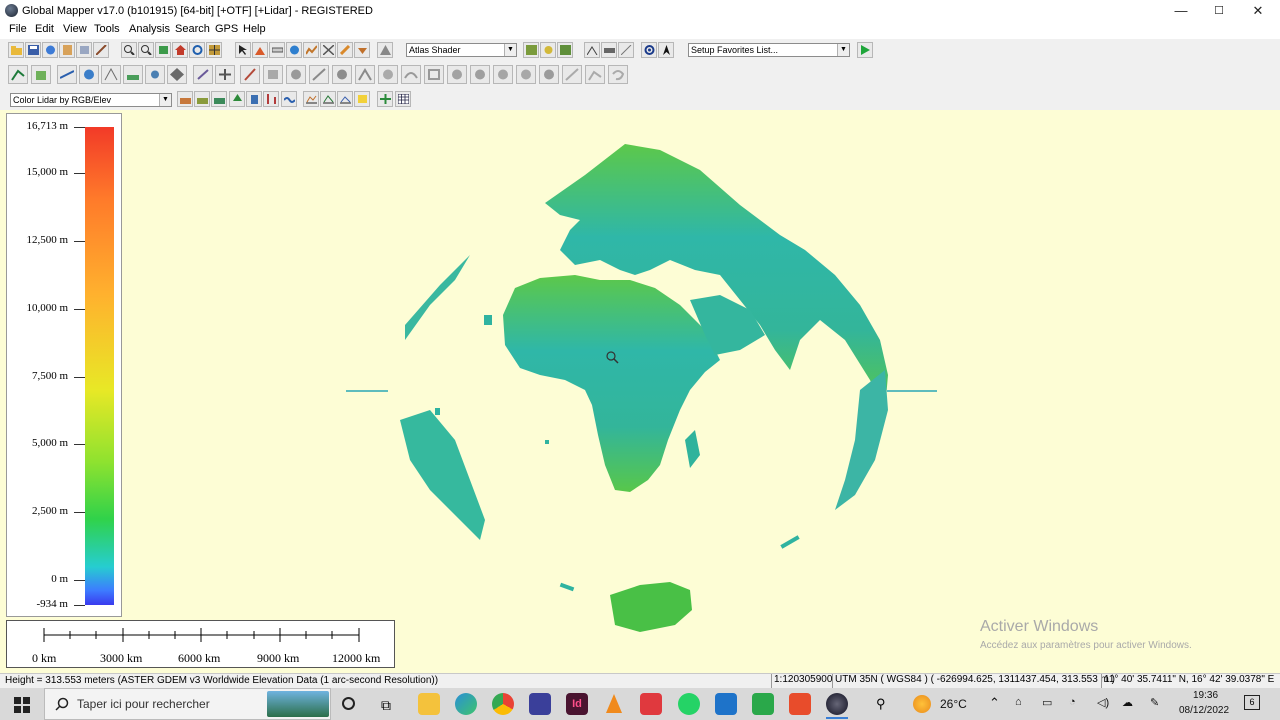 The image size is (1280, 720). I want to click on lidar-grid-icon, so click(177, 74).